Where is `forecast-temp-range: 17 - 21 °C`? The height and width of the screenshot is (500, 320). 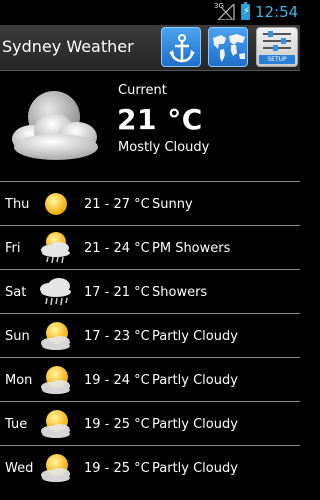 forecast-temp-range: 17 - 21 °C is located at coordinates (117, 292).